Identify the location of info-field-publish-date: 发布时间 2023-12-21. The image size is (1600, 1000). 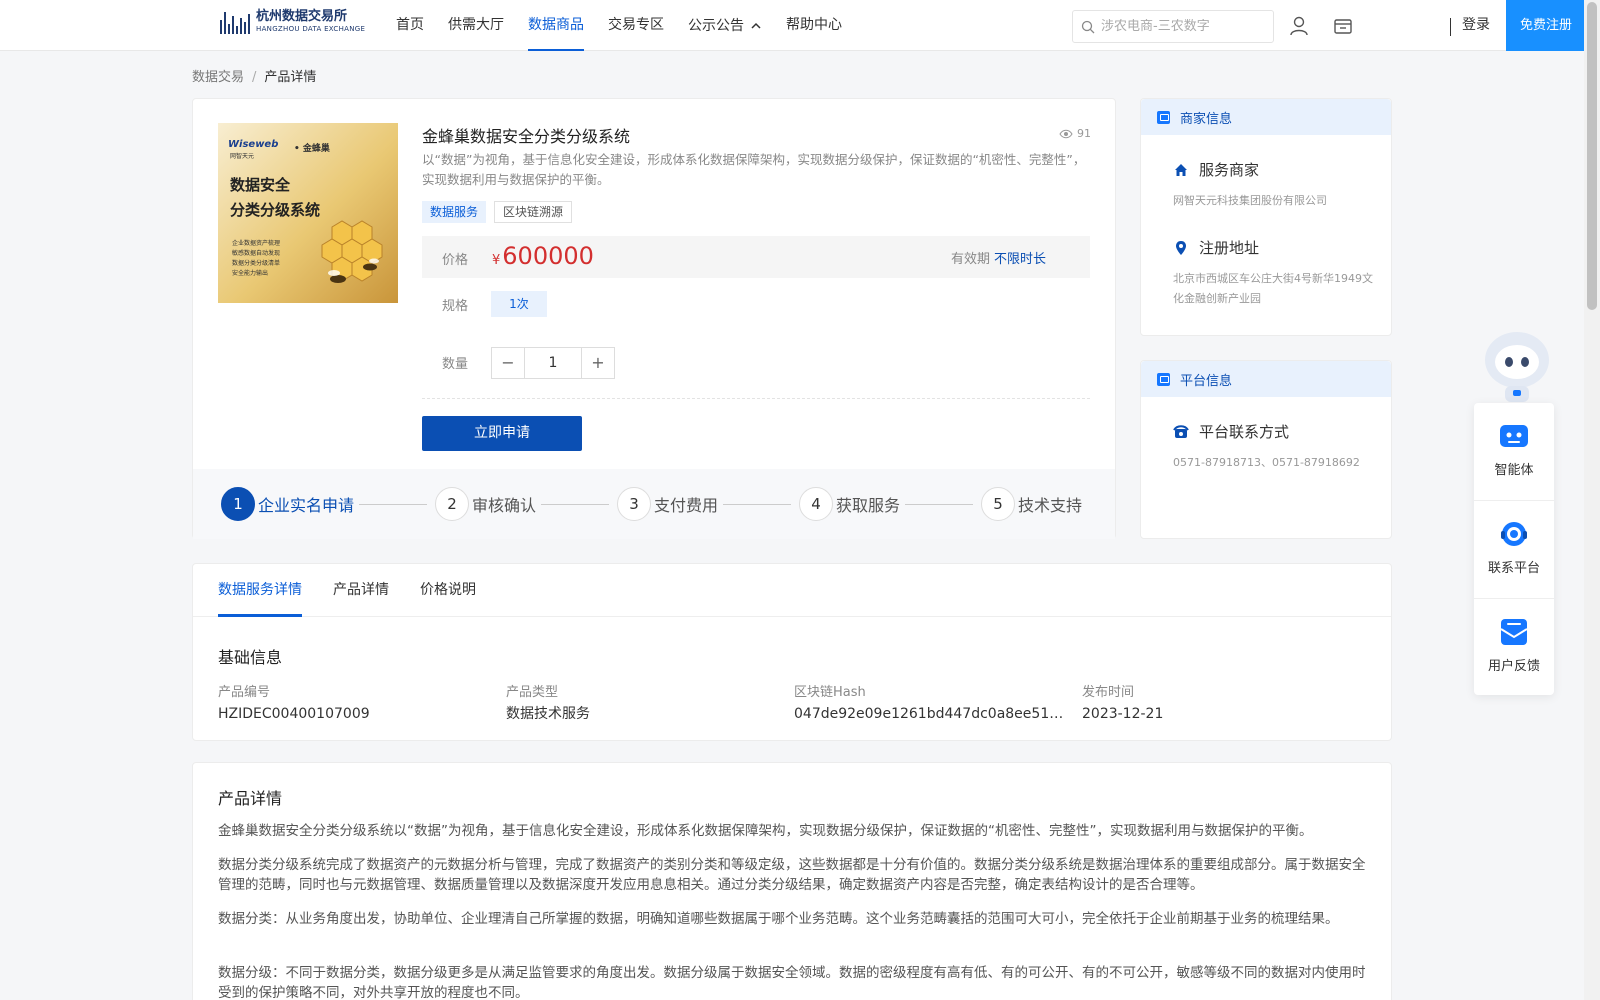
(1226, 704).